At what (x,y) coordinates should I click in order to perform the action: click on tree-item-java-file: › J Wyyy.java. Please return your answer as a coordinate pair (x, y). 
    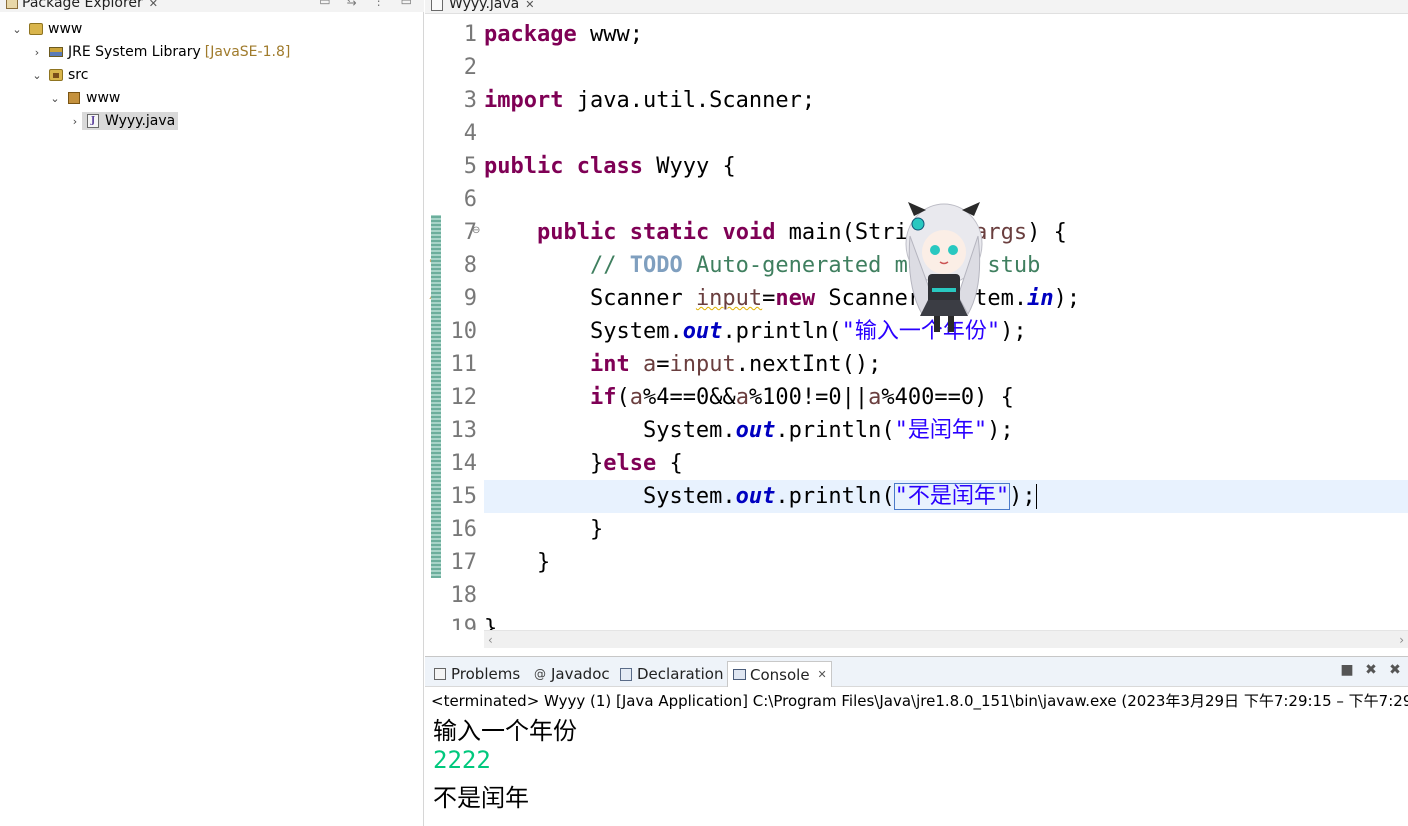
    Looking at the image, I should click on (123, 121).